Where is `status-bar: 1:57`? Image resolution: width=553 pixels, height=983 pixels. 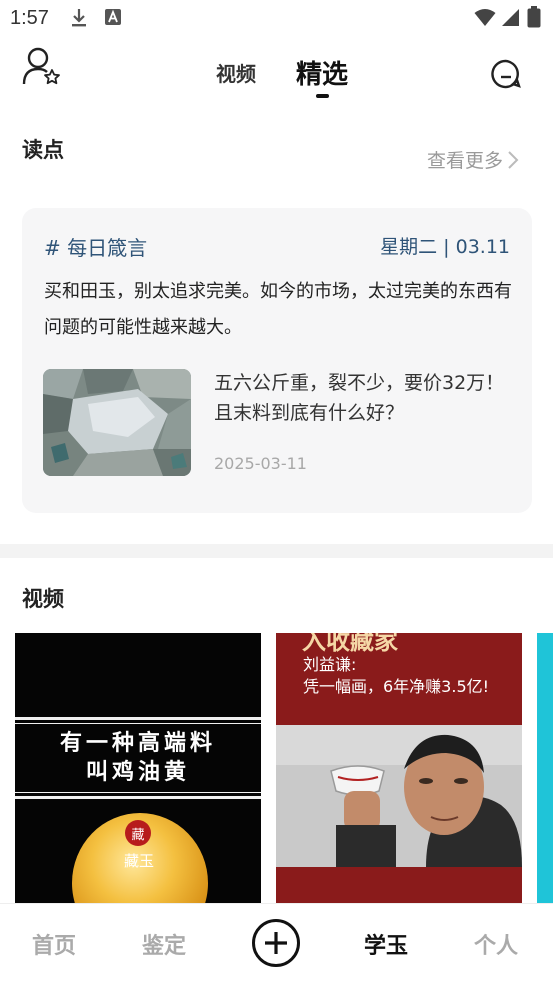 status-bar: 1:57 is located at coordinates (276, 19).